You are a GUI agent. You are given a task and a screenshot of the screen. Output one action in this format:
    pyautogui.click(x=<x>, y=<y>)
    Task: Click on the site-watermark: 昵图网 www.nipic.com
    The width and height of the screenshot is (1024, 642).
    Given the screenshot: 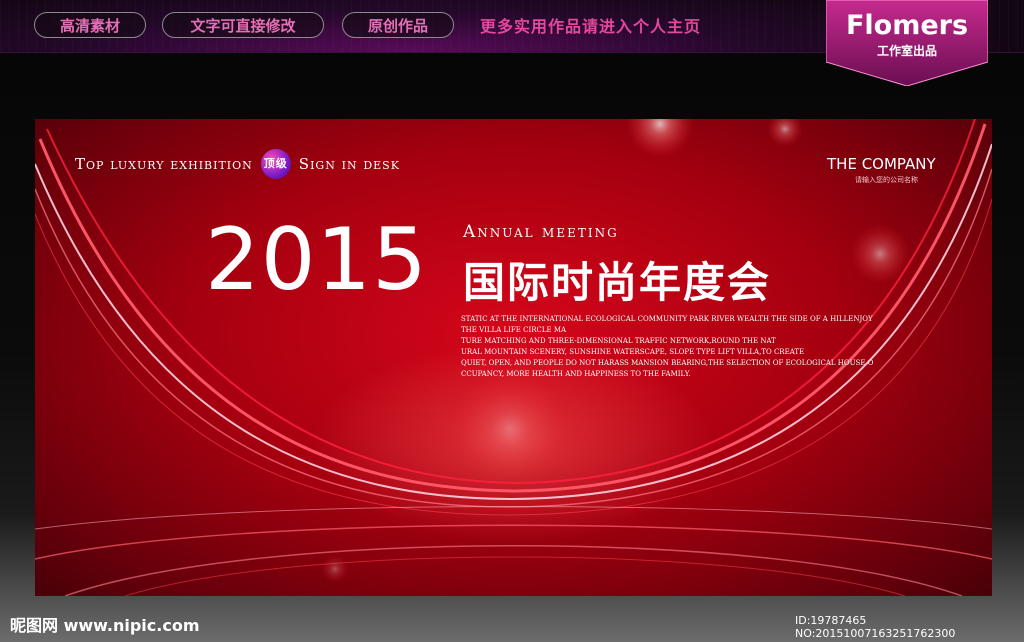 What is the action you would take?
    pyautogui.click(x=105, y=625)
    